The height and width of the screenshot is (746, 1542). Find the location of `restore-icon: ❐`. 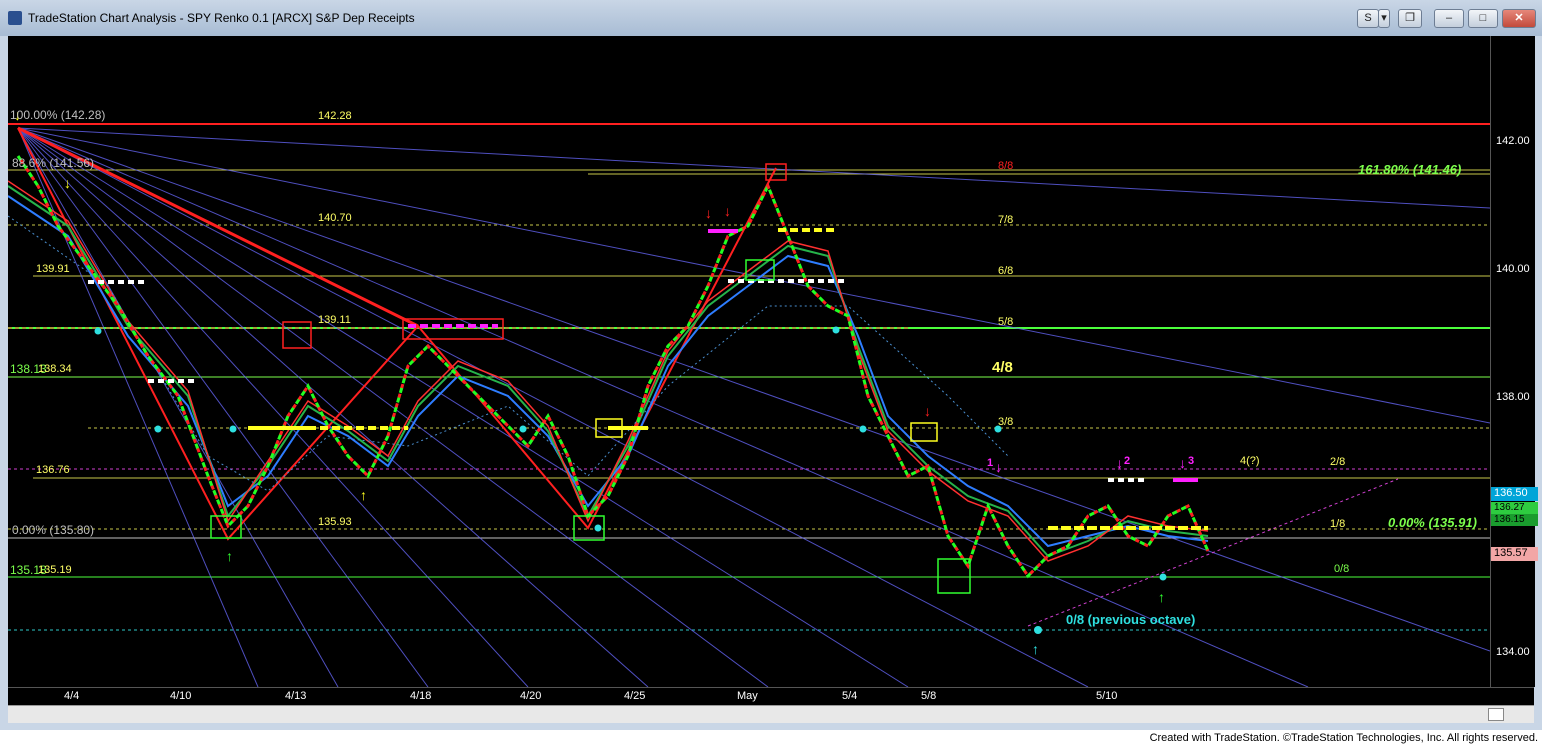

restore-icon: ❐ is located at coordinates (1410, 18).